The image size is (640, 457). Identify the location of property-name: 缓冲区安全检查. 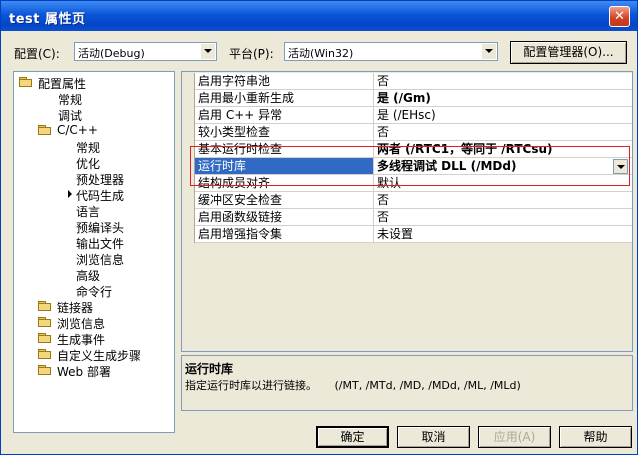
(284, 200).